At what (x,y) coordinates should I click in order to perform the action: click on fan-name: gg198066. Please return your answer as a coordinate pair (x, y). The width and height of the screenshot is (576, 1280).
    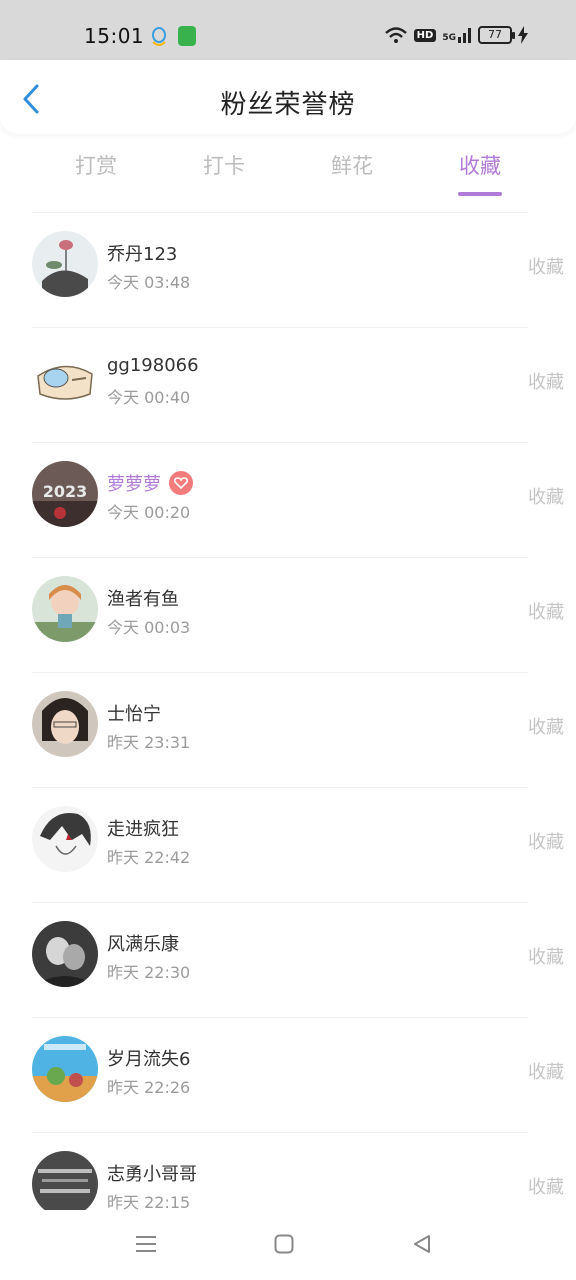
    Looking at the image, I should click on (153, 365).